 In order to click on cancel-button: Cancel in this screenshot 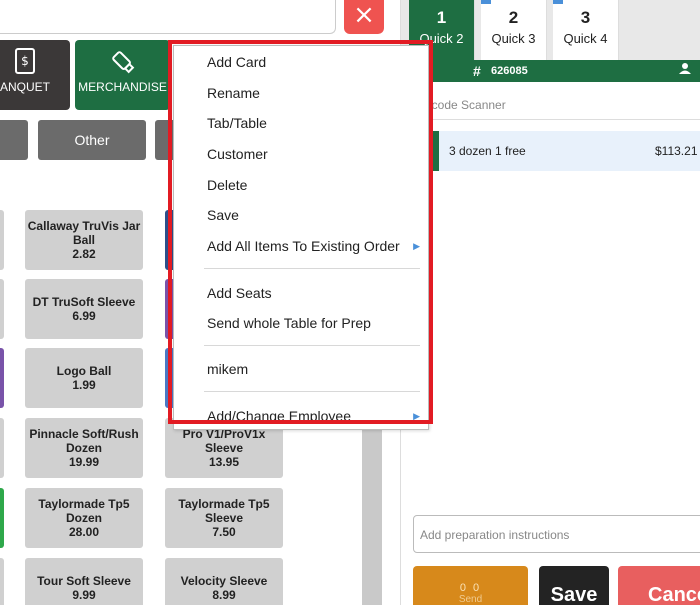, I will do `click(659, 585)`.